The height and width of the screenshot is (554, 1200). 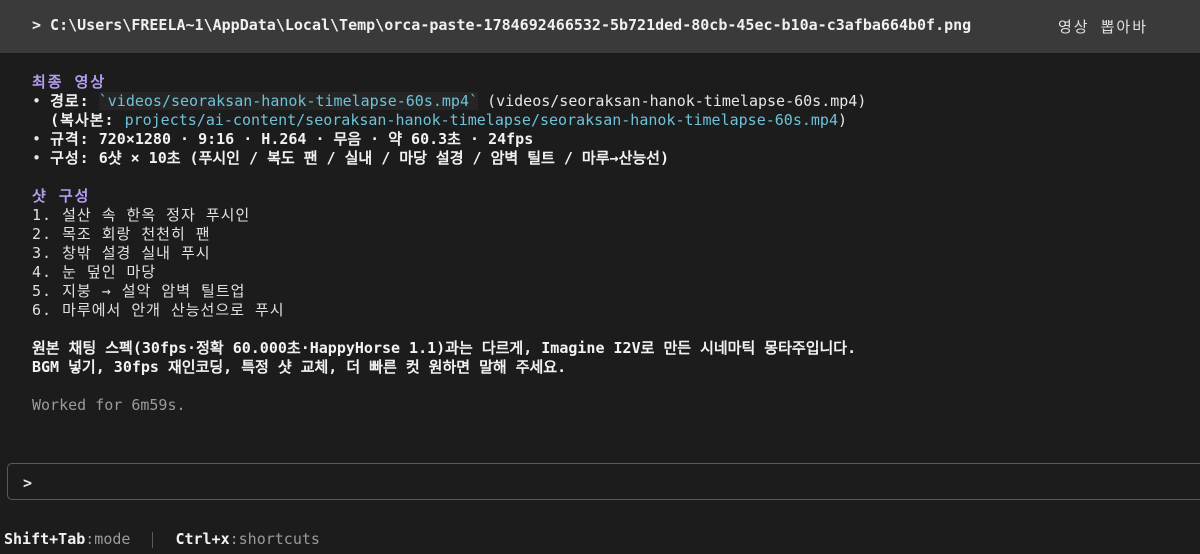 I want to click on list-item: 5. 지붕 → 설악 암벽 틸트업, so click(x=139, y=291).